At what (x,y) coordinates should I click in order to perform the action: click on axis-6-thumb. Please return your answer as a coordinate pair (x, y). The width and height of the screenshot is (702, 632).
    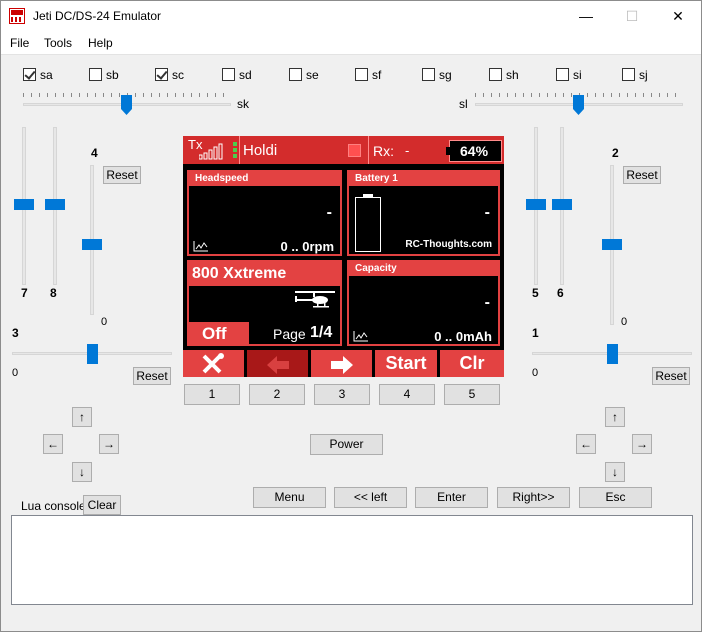
    Looking at the image, I should click on (562, 204).